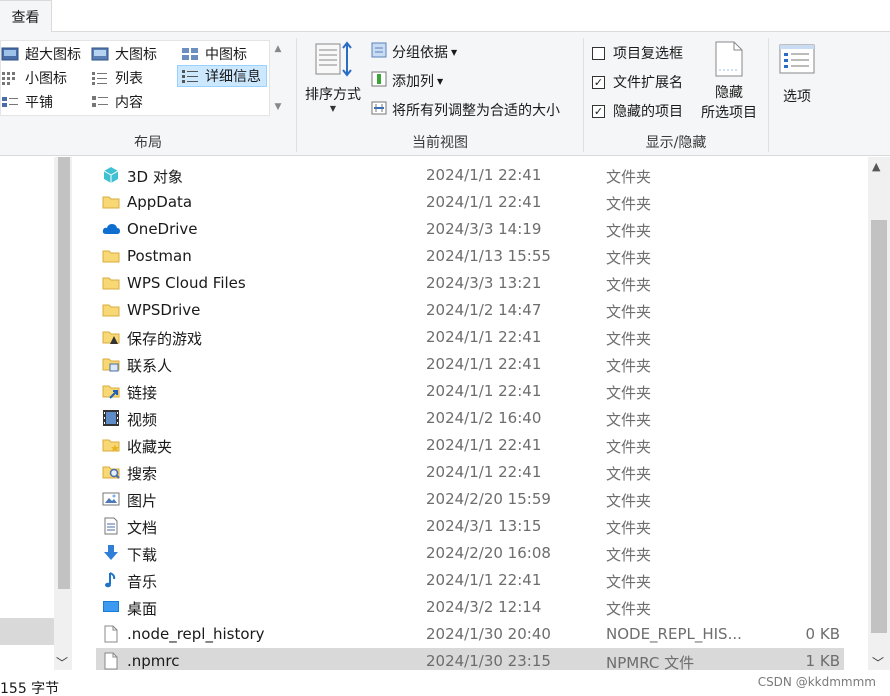 Image resolution: width=890 pixels, height=696 pixels. What do you see at coordinates (648, 83) in the screenshot?
I see `file-extensions-label: 文件扩展名` at bounding box center [648, 83].